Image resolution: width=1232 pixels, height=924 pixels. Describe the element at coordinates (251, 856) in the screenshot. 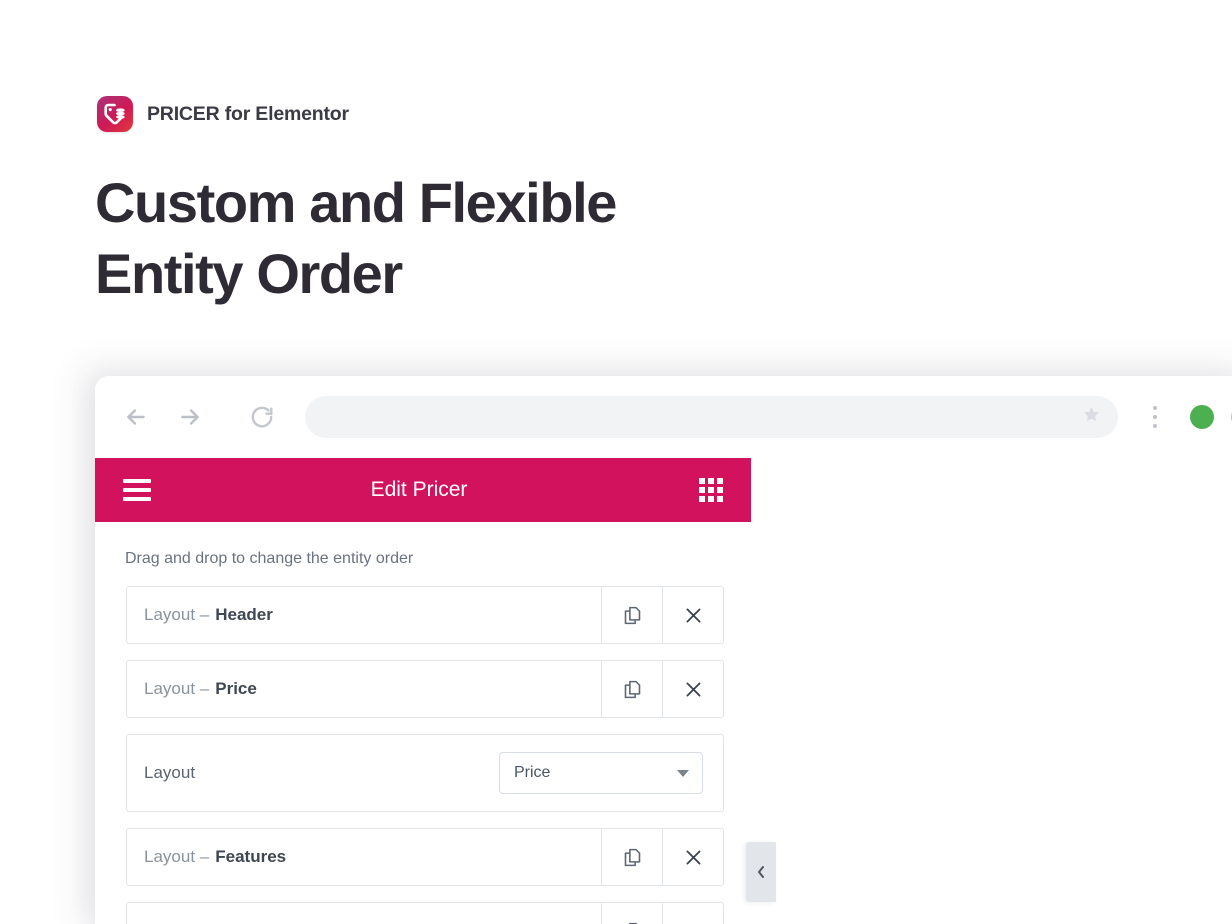

I see `row-name: Features` at that location.